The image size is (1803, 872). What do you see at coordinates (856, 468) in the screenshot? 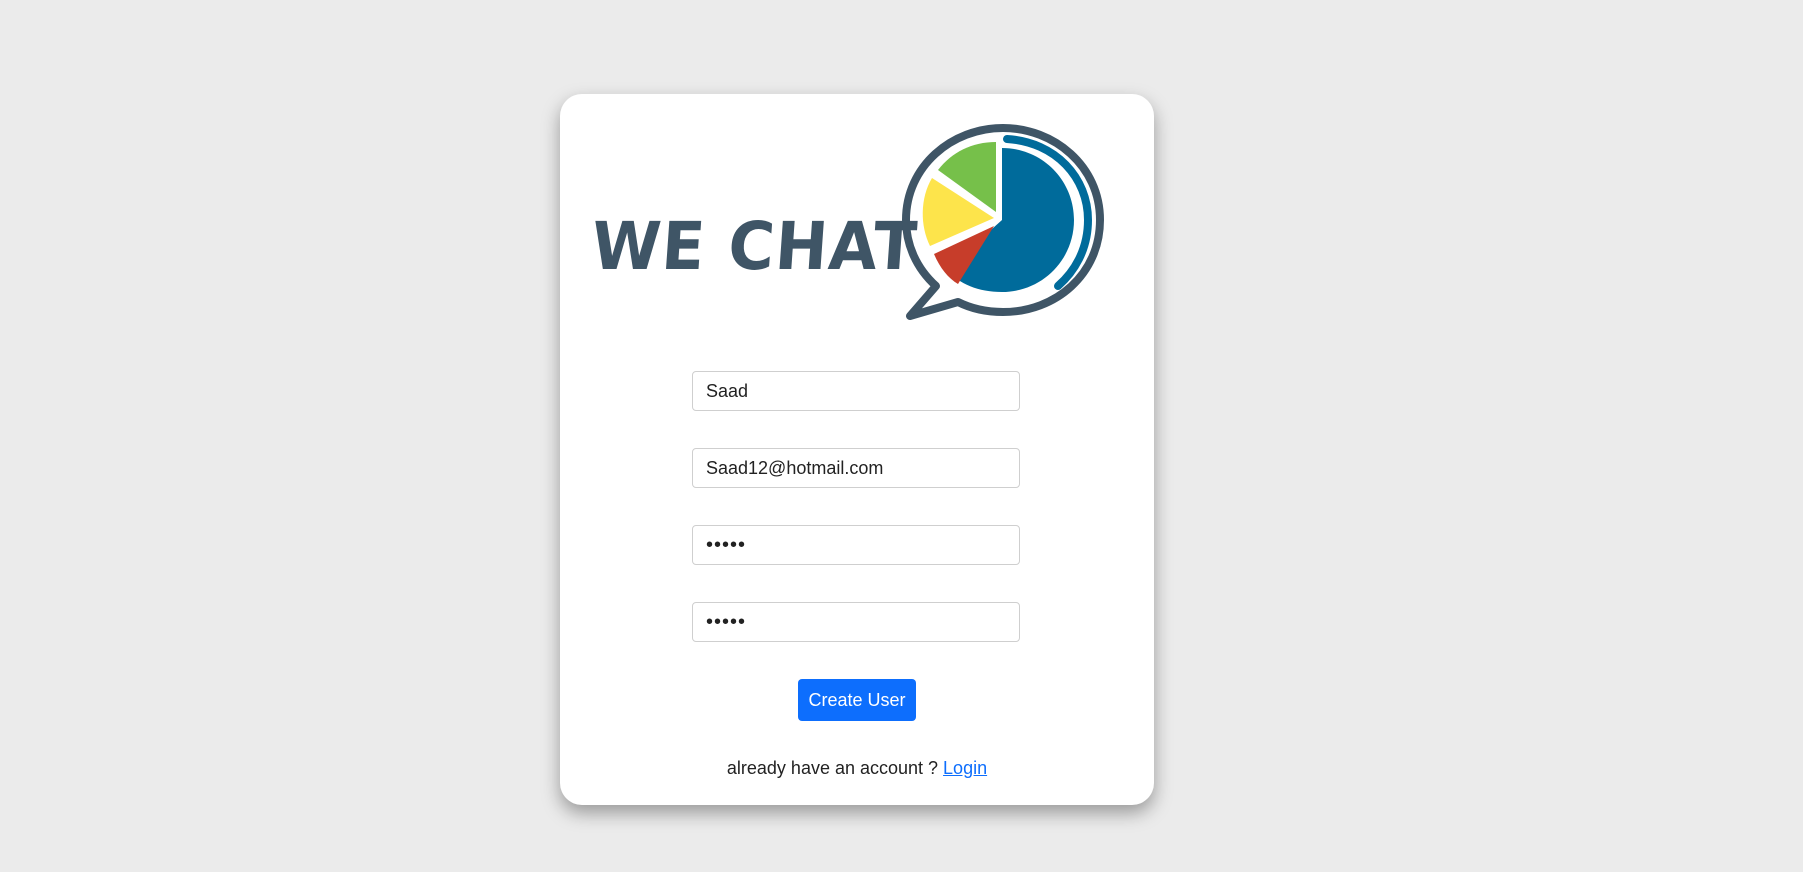
I see `email-input` at bounding box center [856, 468].